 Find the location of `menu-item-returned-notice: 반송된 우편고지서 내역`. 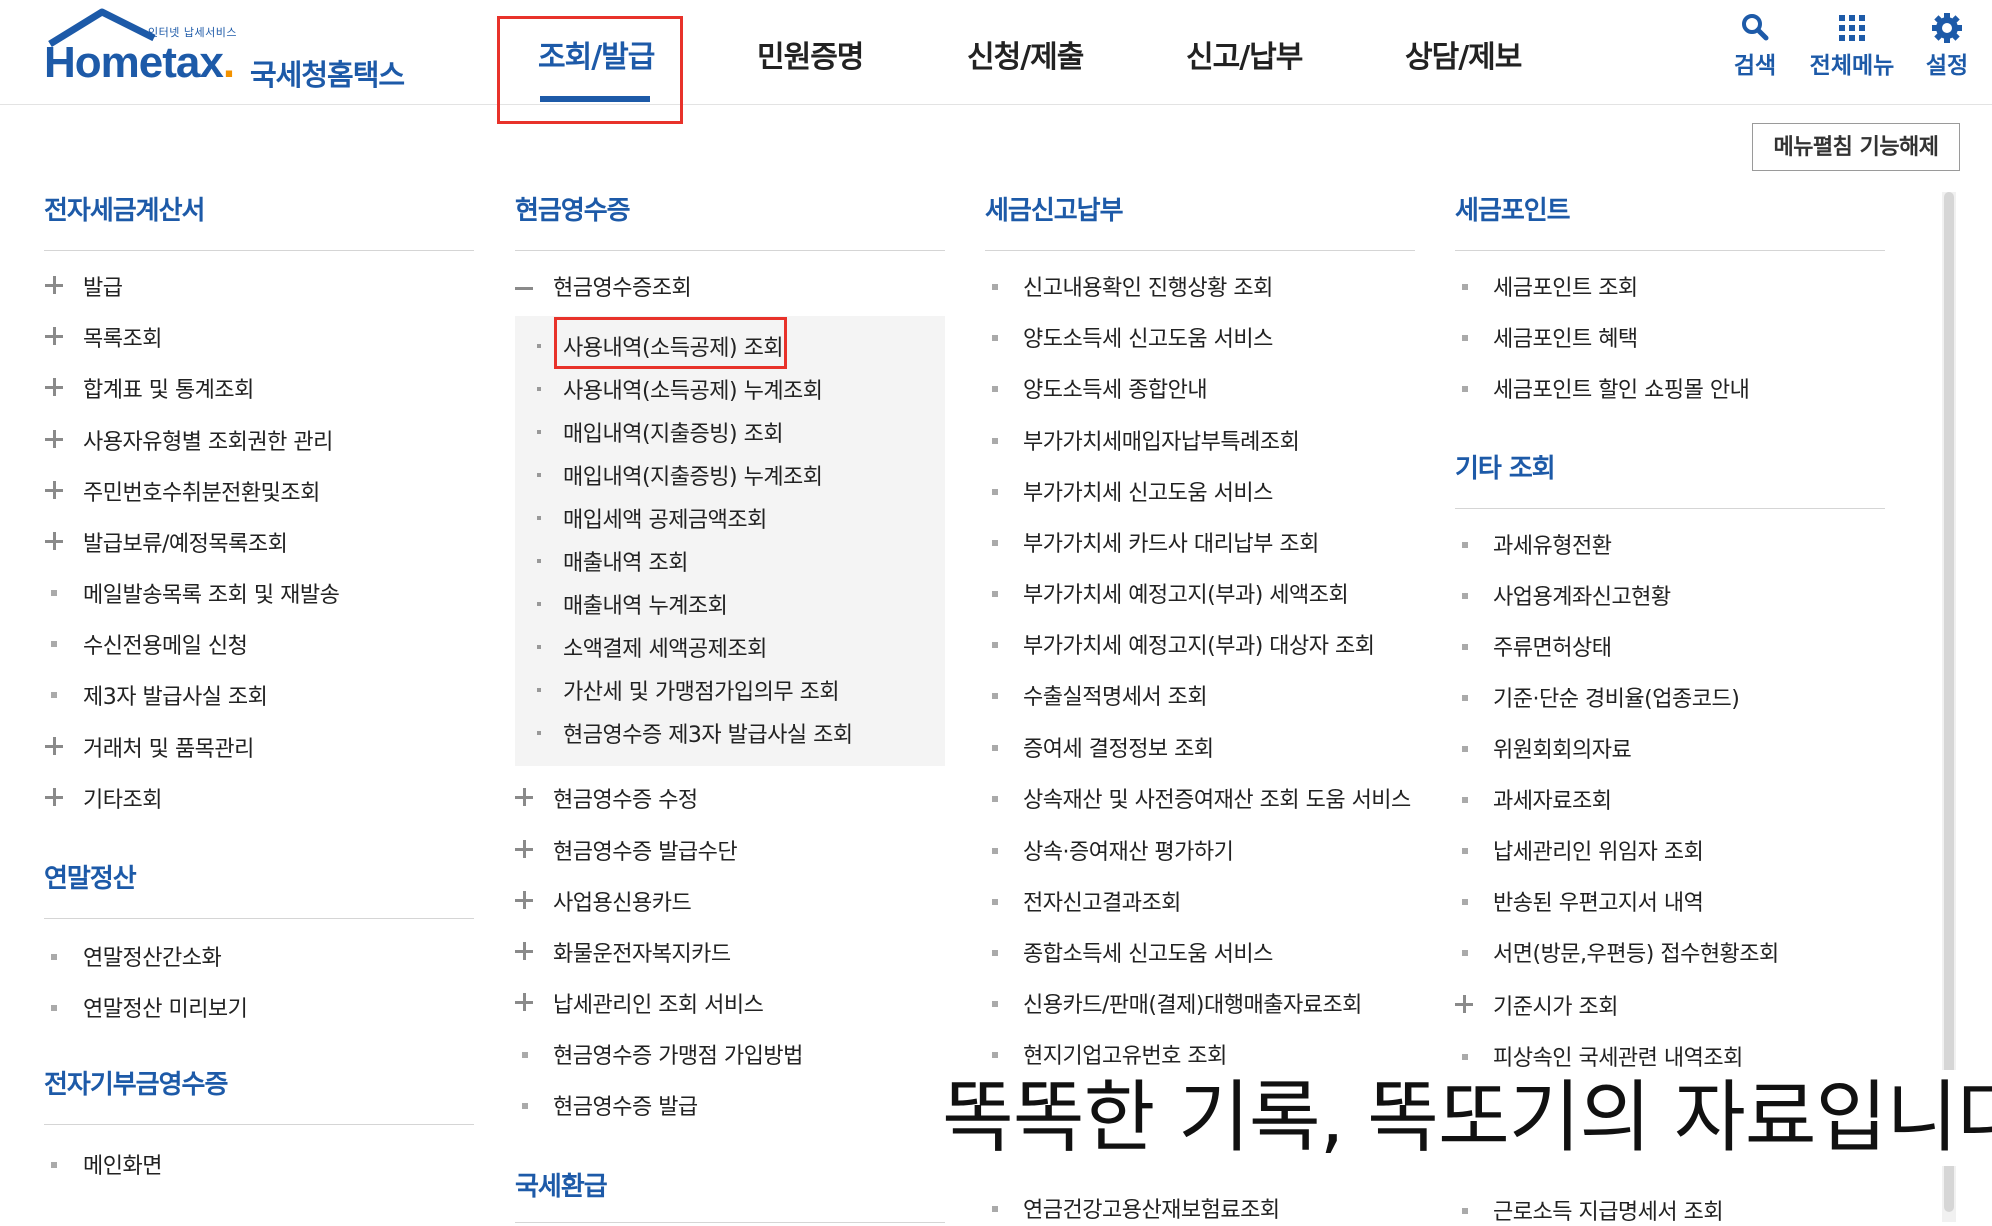

menu-item-returned-notice: 반송된 우편고지서 내역 is located at coordinates (1598, 901).